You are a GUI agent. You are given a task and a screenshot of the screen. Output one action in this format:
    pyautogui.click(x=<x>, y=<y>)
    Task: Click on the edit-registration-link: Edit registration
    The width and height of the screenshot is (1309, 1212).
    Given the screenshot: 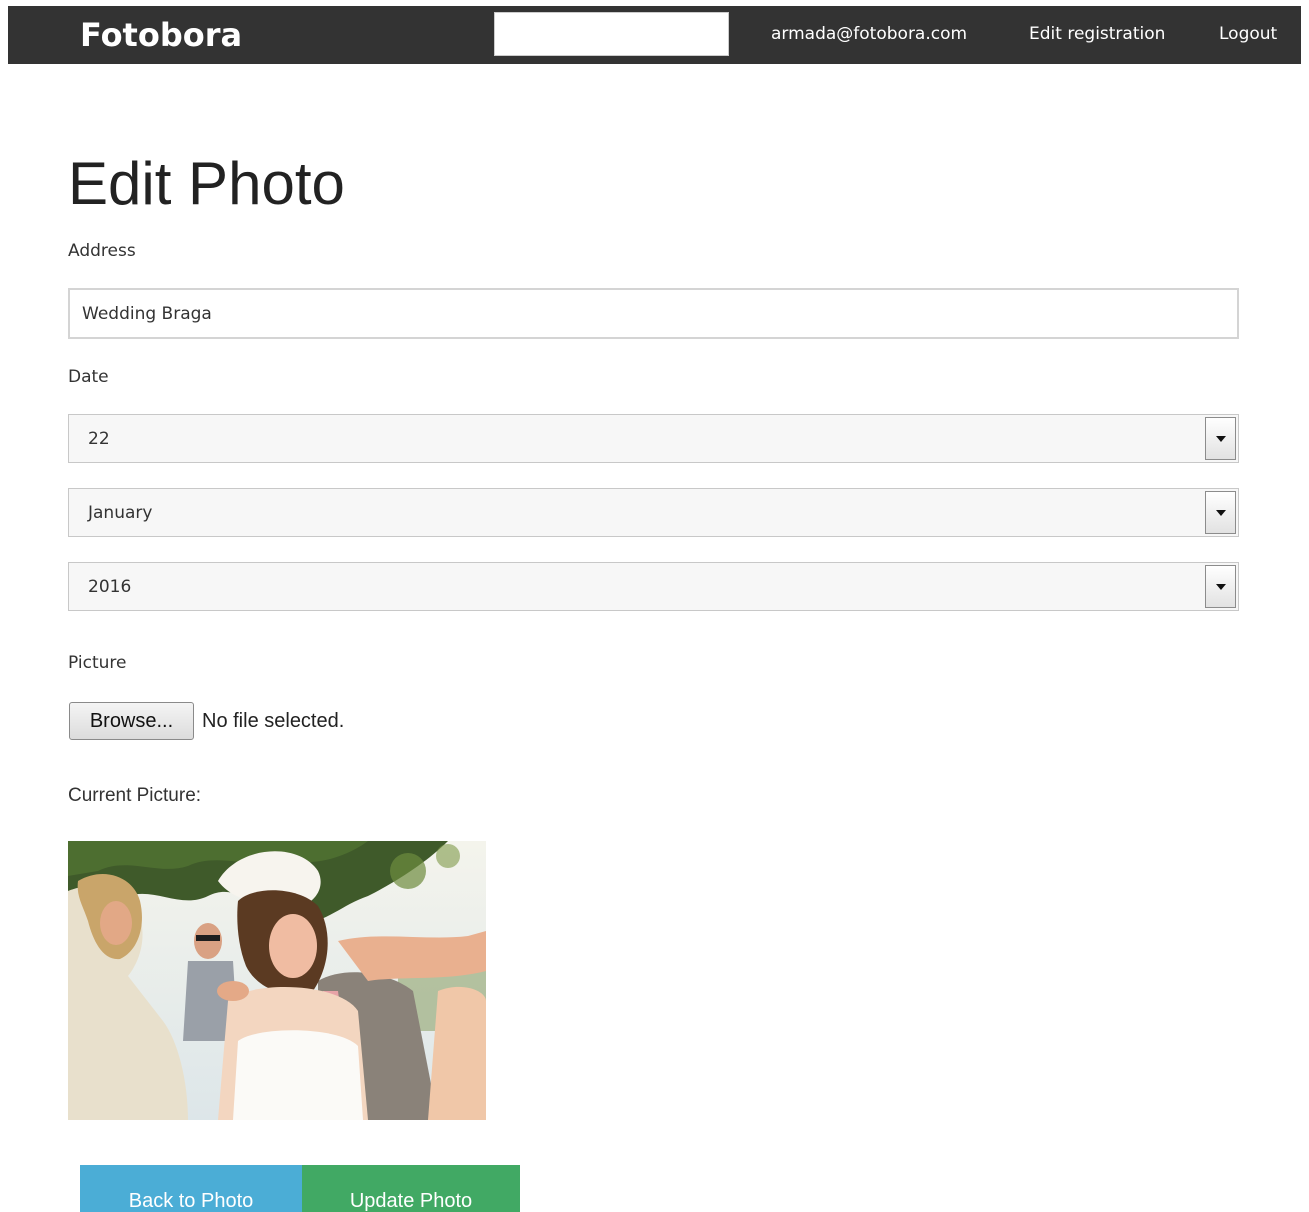 What is the action you would take?
    pyautogui.click(x=1097, y=34)
    